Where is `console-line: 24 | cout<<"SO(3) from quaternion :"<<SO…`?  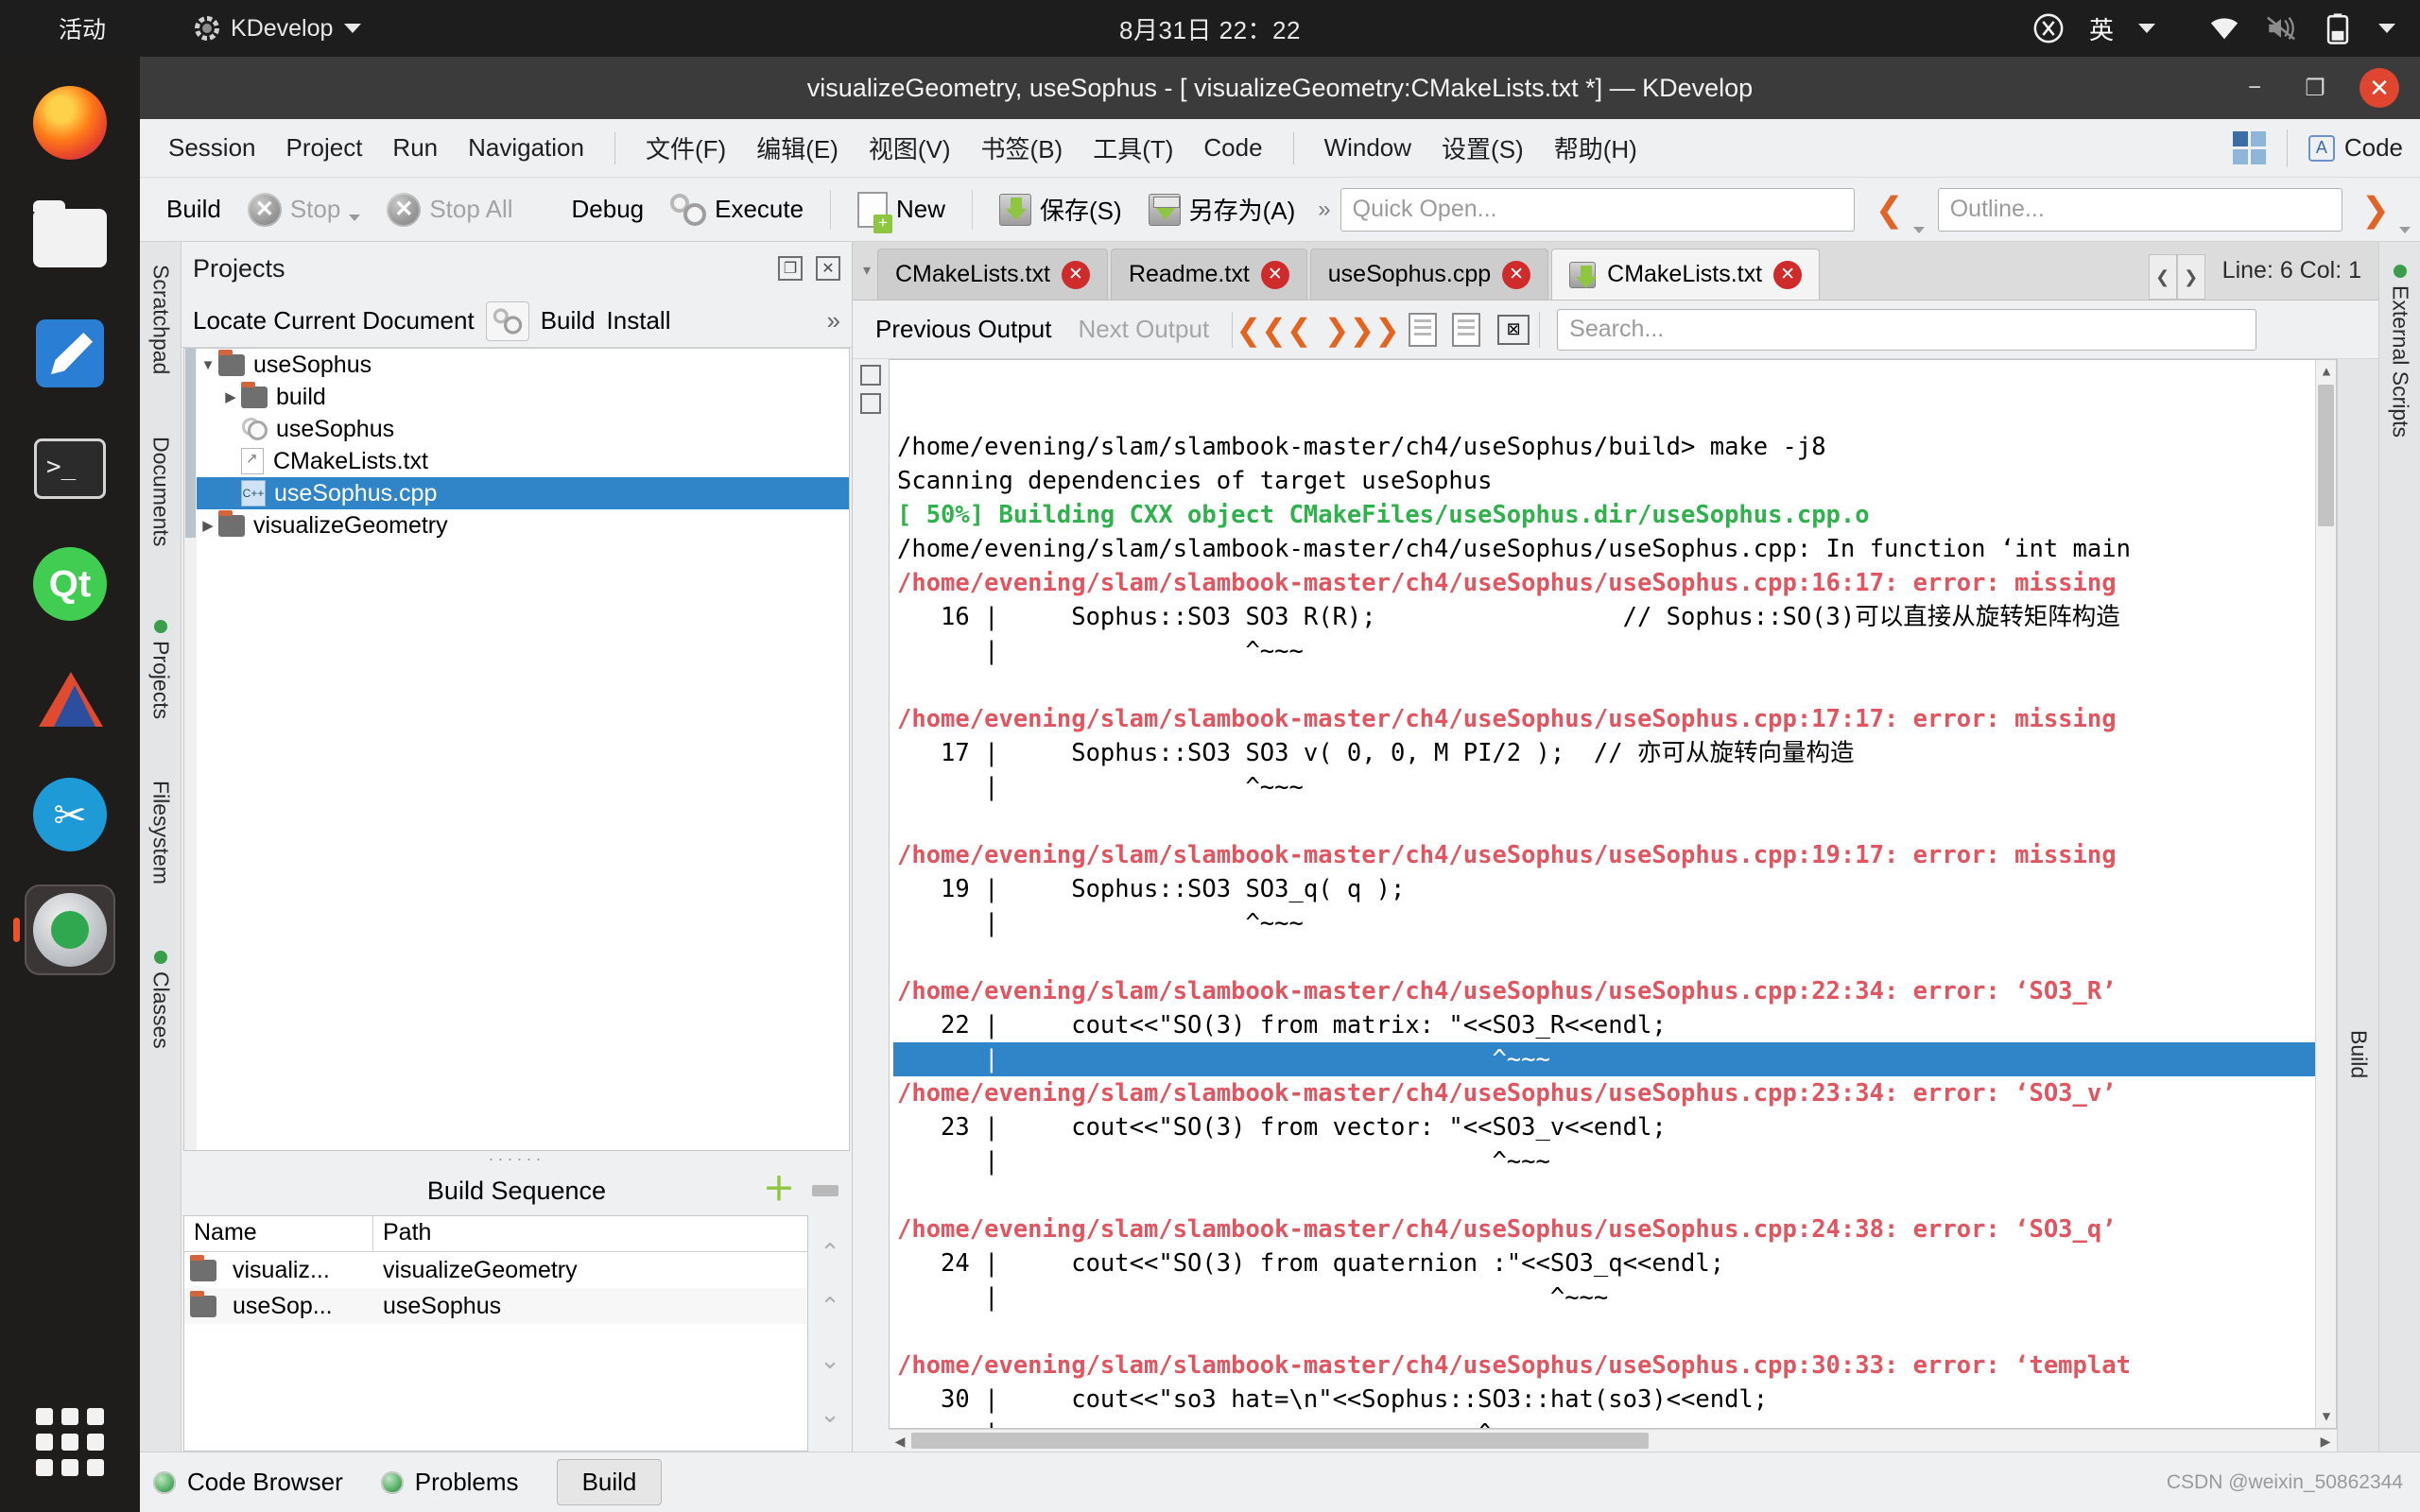
console-line: 24 | cout<<"SO(3) from quaternion :"<<SO… is located at coordinates (1615, 1263).